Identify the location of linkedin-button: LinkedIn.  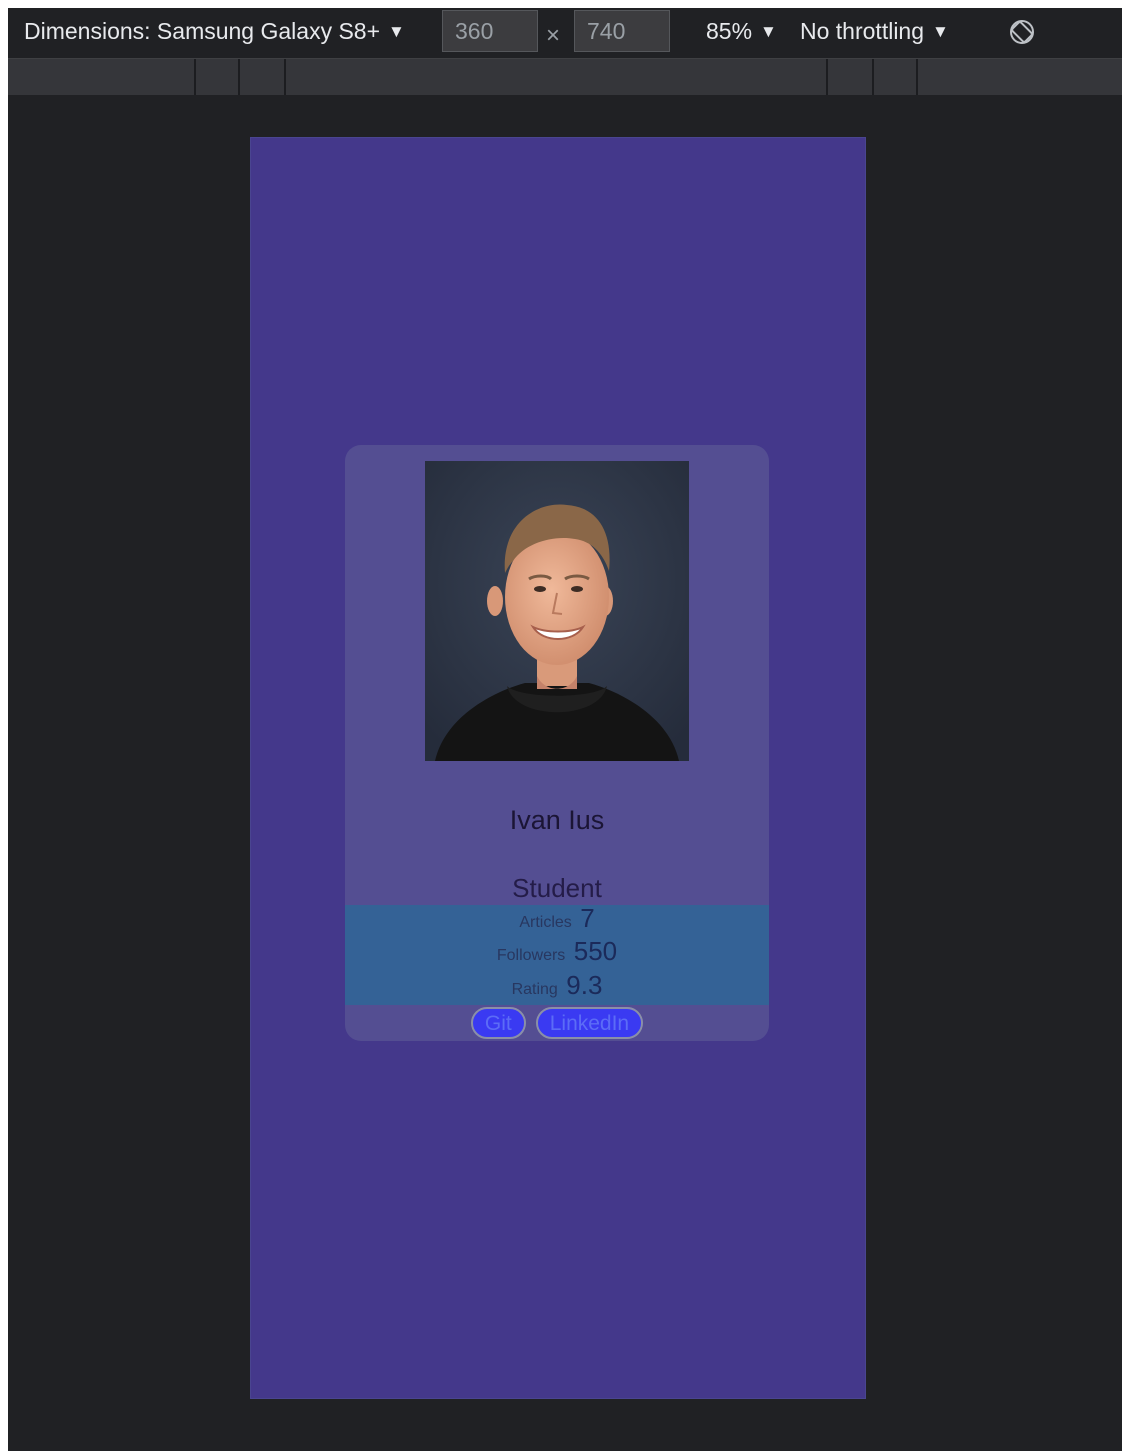
(589, 1023).